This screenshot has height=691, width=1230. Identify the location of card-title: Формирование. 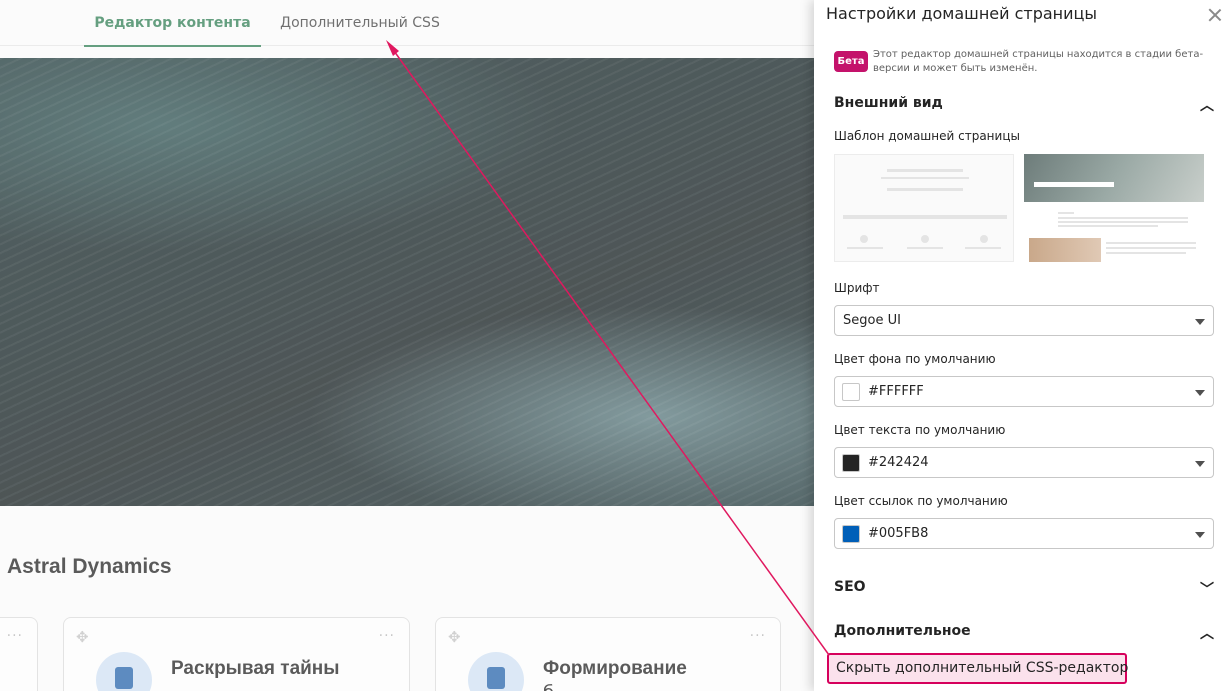
(615, 668).